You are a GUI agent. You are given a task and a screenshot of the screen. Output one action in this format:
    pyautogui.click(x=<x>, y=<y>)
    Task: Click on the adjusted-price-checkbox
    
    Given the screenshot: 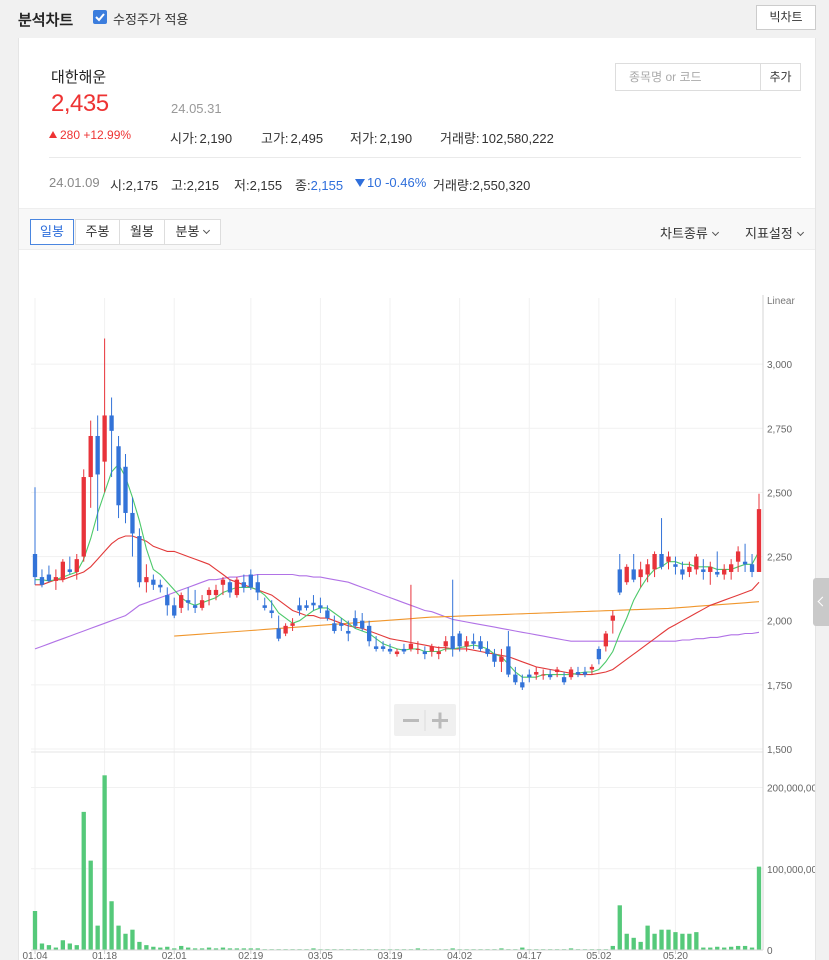 What is the action you would take?
    pyautogui.click(x=100, y=17)
    